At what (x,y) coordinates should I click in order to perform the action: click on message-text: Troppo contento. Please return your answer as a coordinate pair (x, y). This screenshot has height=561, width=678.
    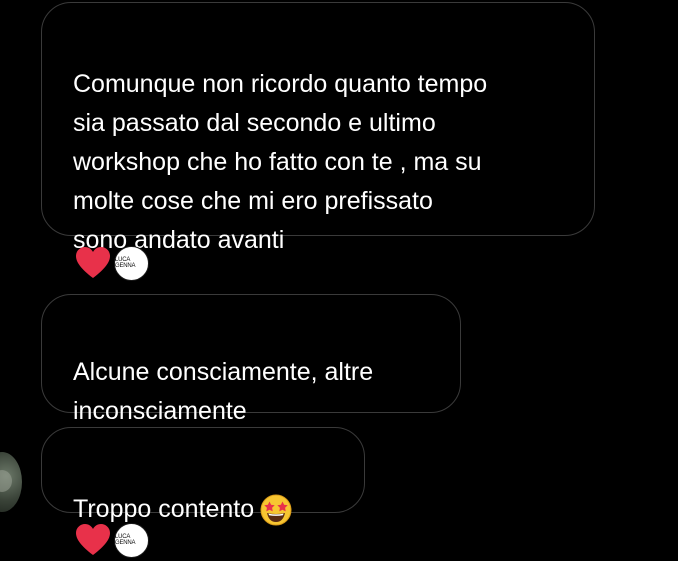
    Looking at the image, I should click on (164, 509).